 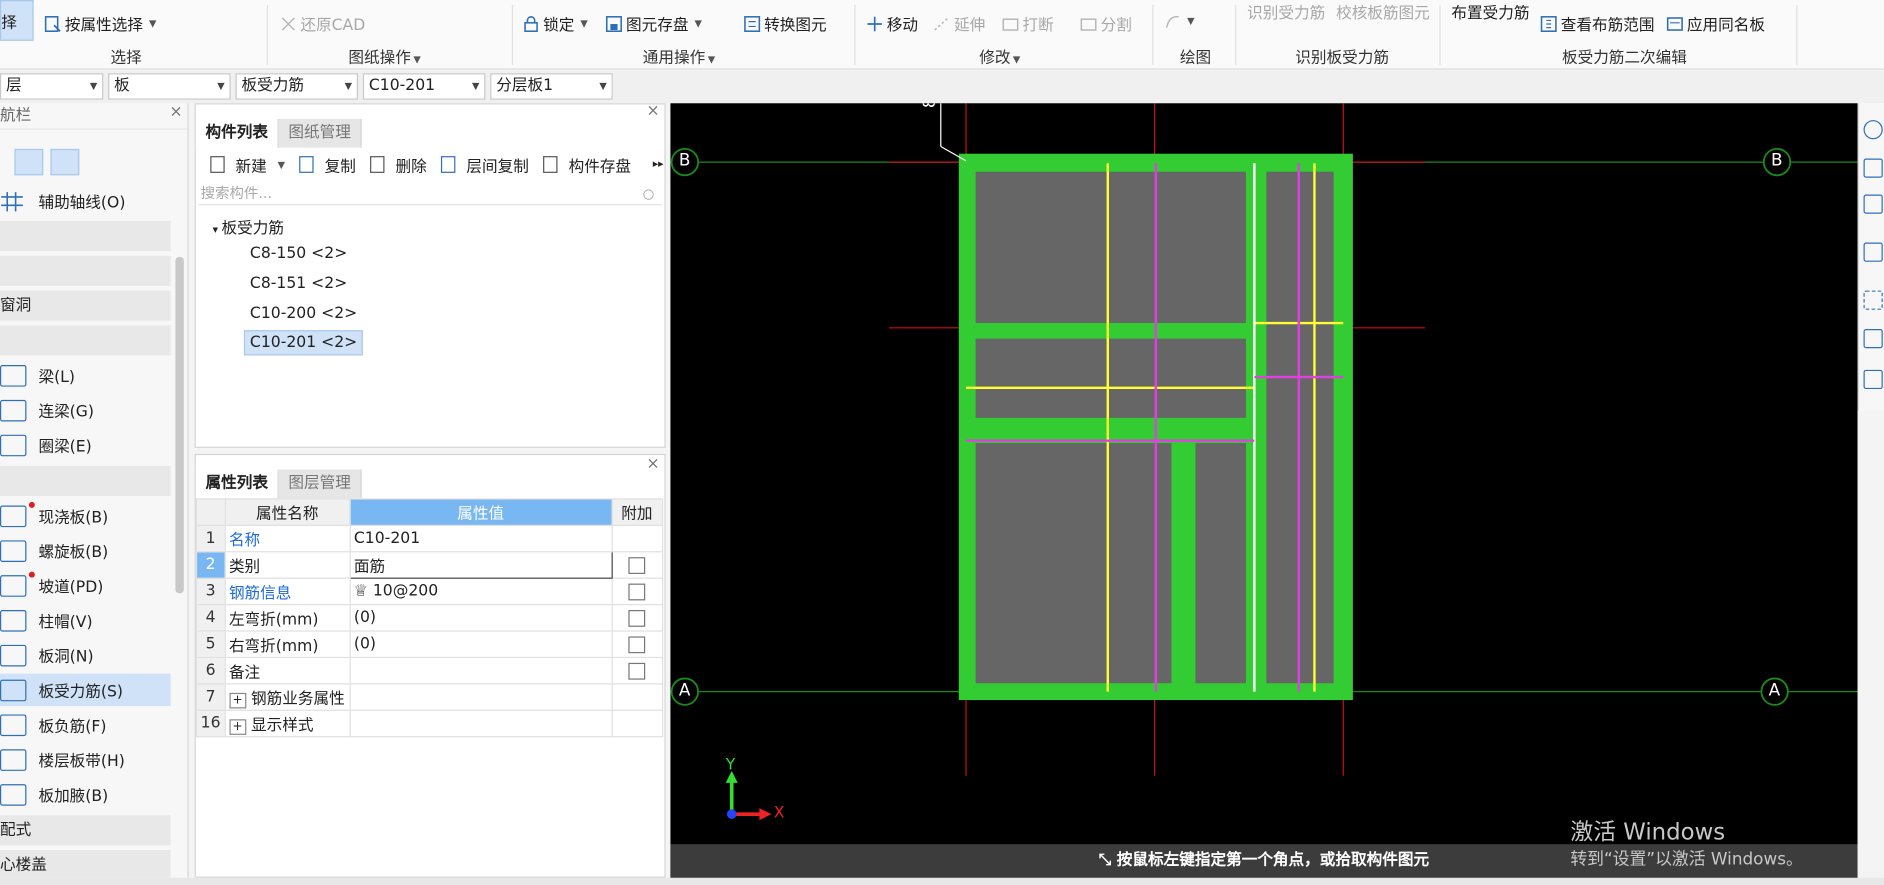 I want to click on type-dropdown: 板受力筋 ▼, so click(x=297, y=86).